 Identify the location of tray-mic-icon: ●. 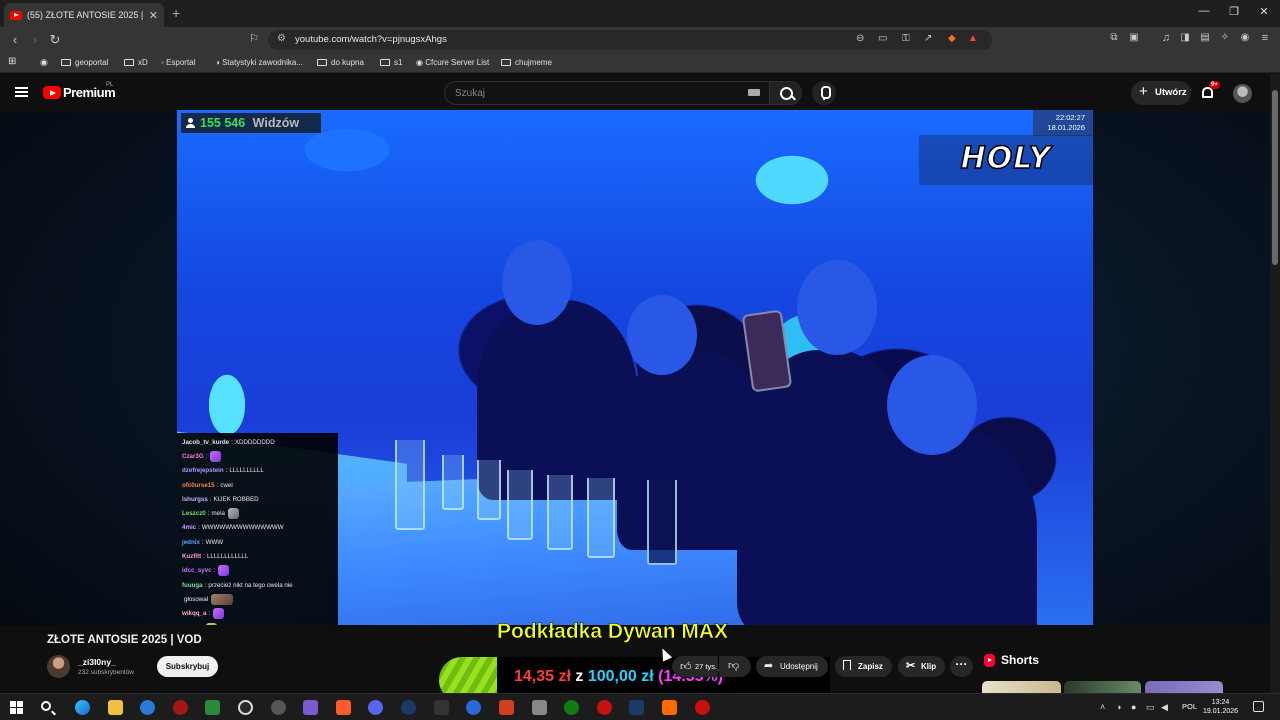
(1133, 707).